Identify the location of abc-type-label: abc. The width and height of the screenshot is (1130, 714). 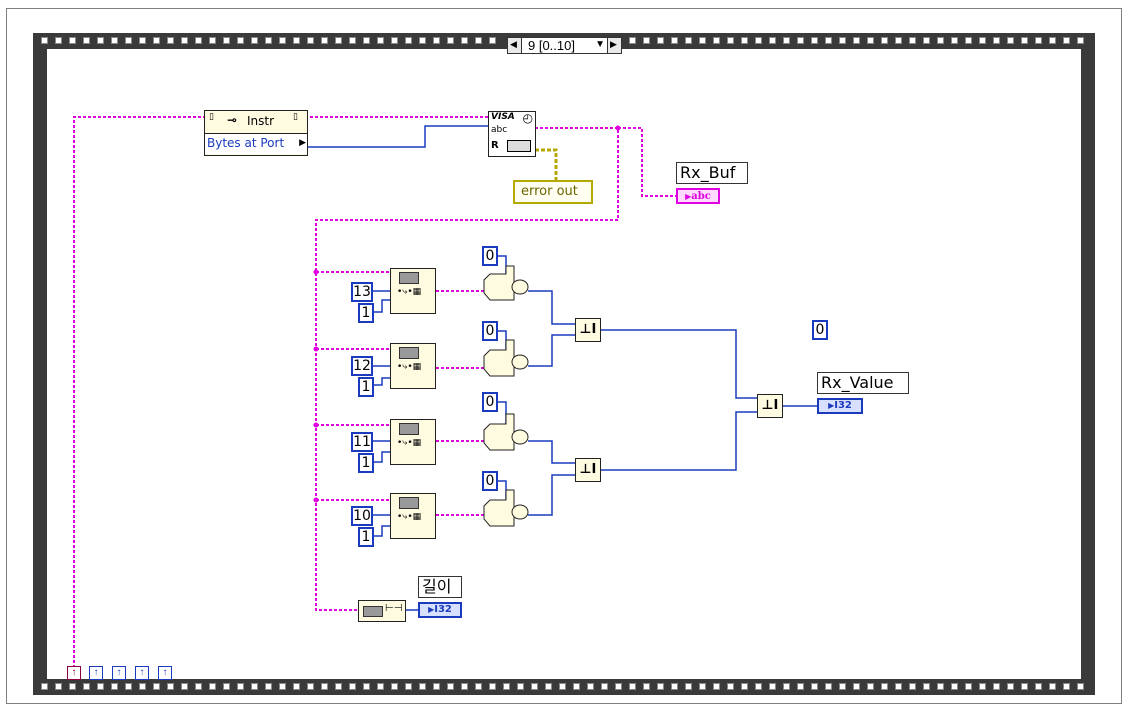
(701, 196).